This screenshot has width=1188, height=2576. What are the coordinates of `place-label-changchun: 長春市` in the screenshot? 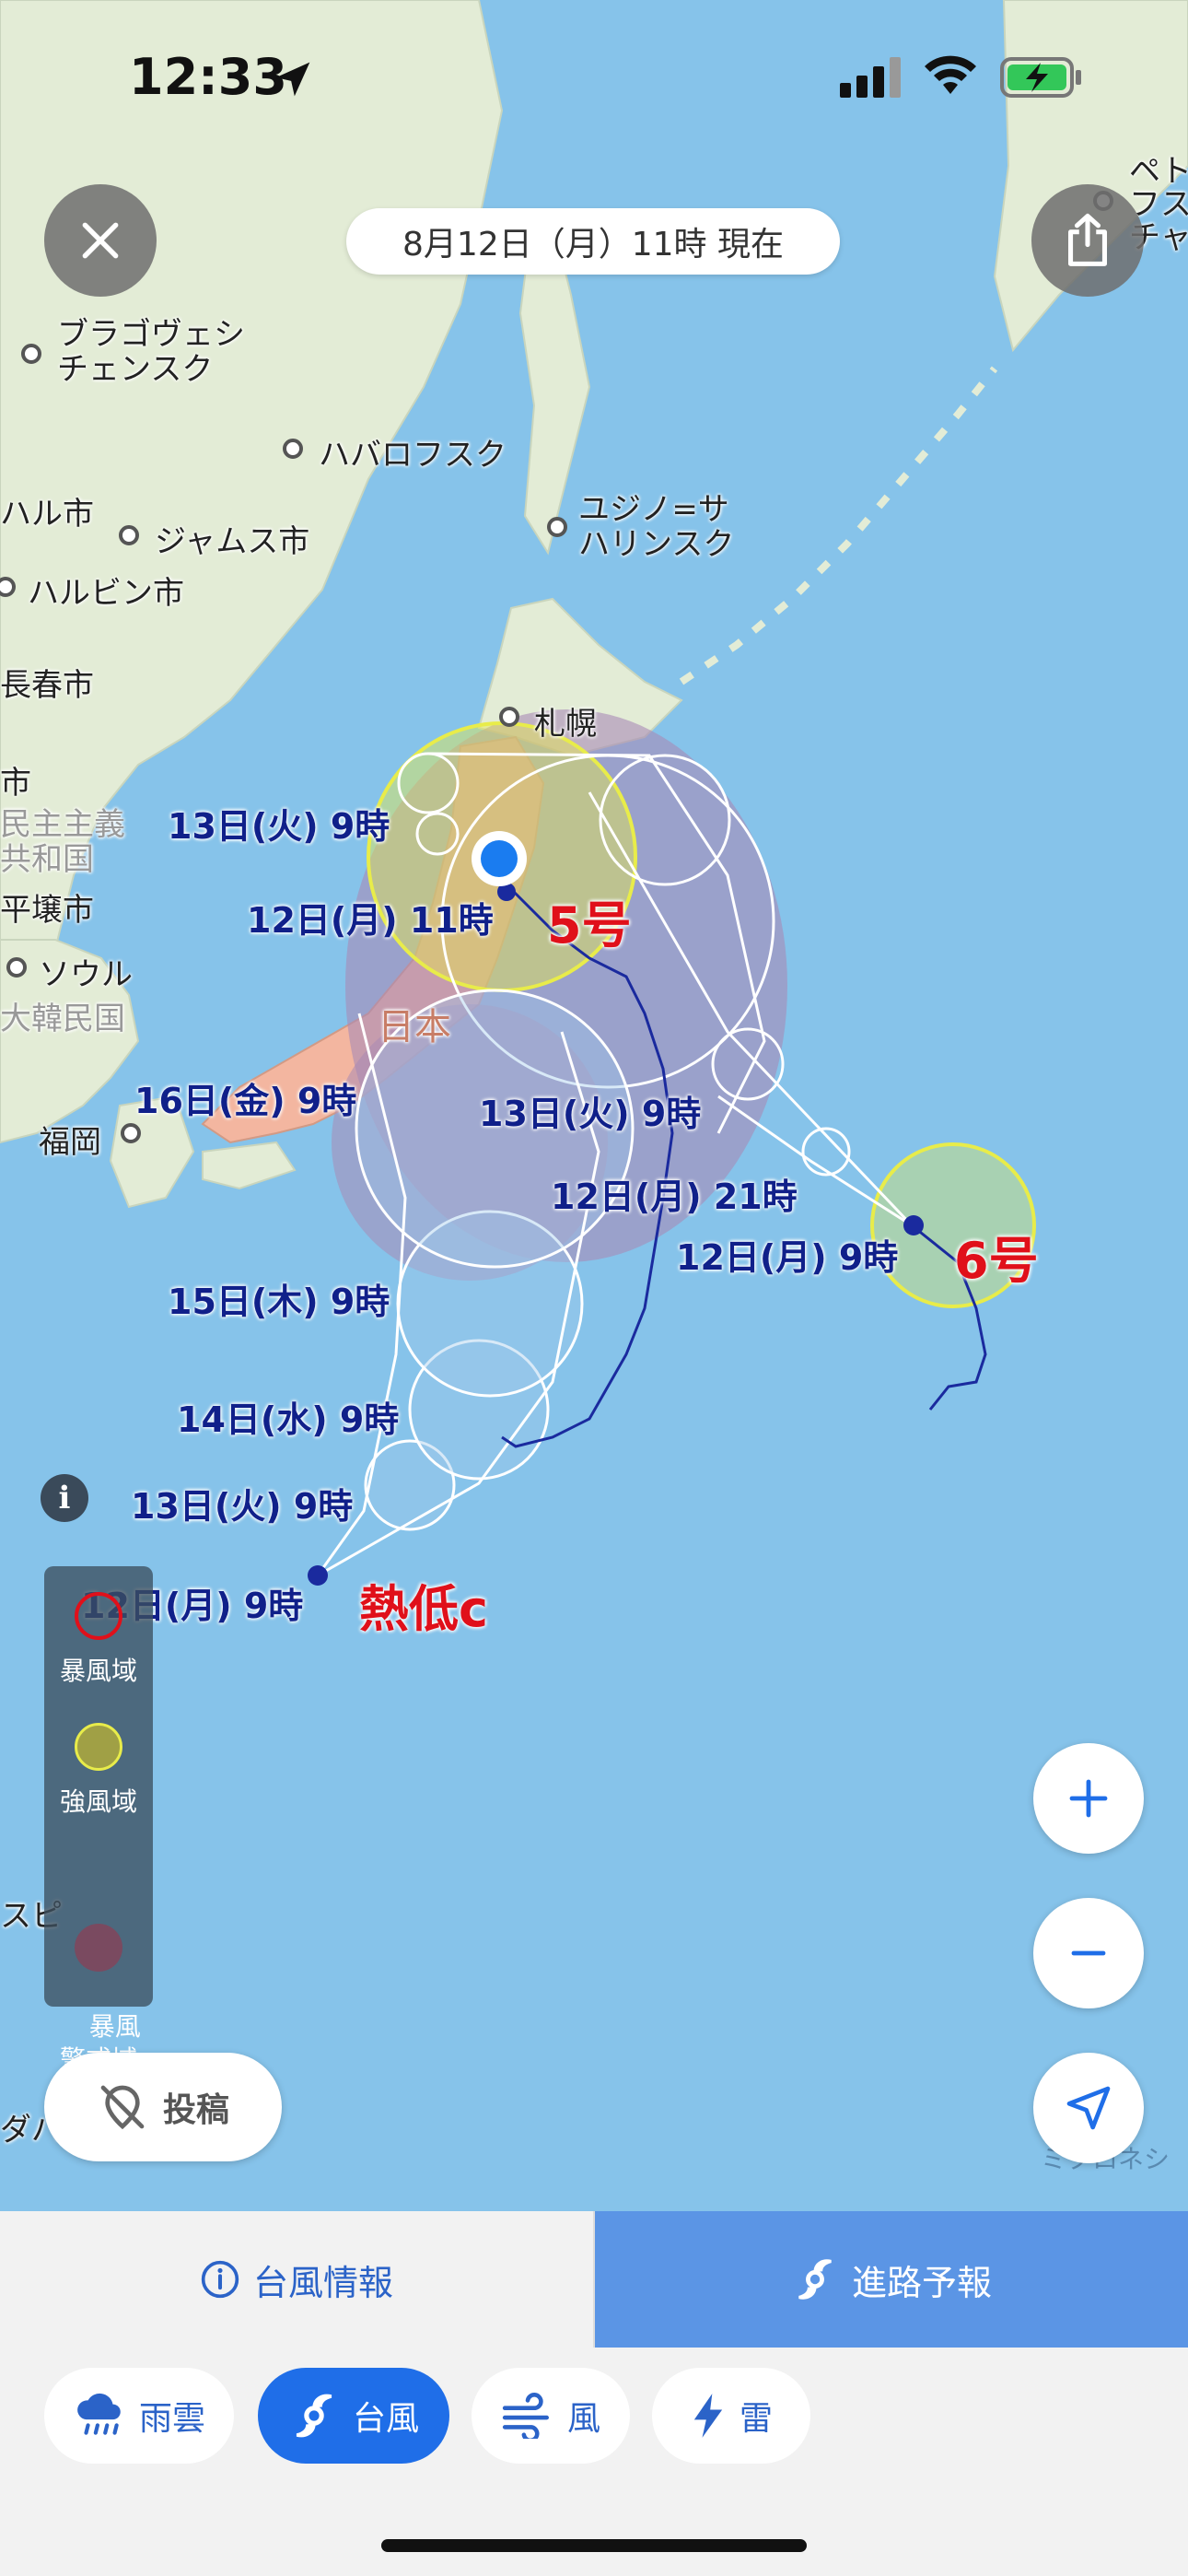 It's located at (47, 685).